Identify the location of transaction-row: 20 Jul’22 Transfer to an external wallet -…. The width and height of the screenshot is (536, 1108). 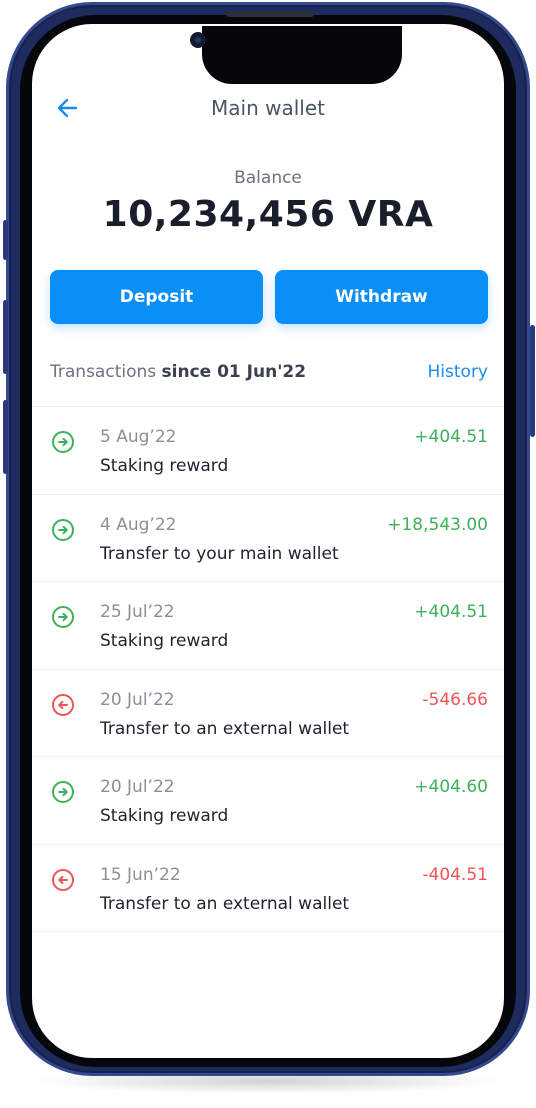
(268, 713).